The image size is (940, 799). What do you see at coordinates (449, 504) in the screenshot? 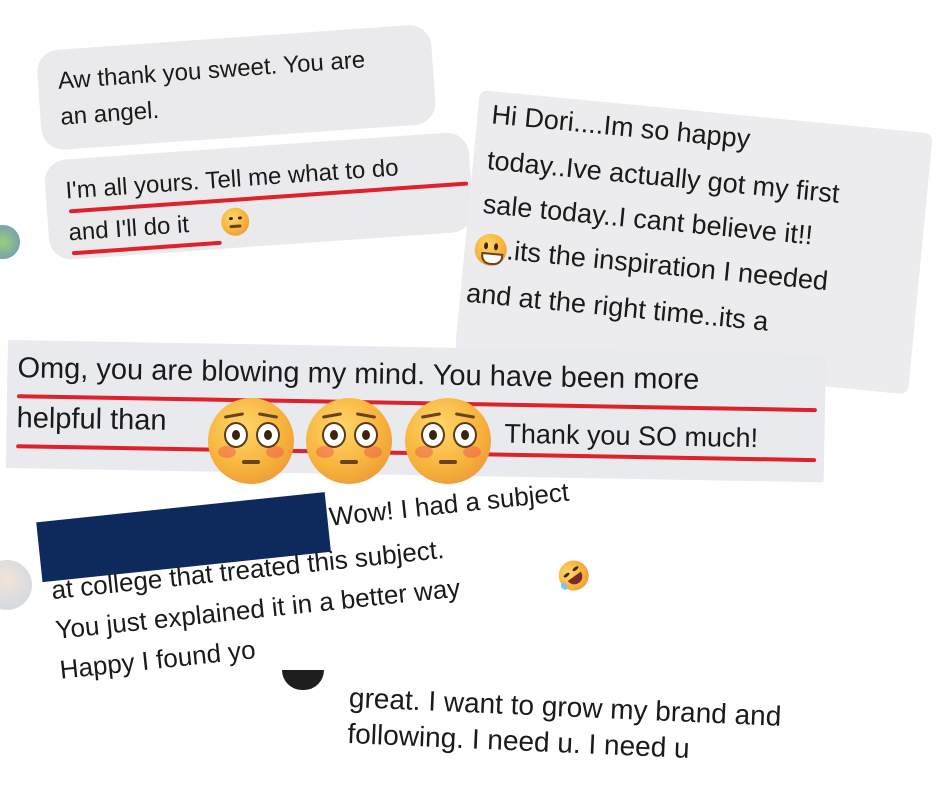
I see `message-text: Wow! I had a subject` at bounding box center [449, 504].